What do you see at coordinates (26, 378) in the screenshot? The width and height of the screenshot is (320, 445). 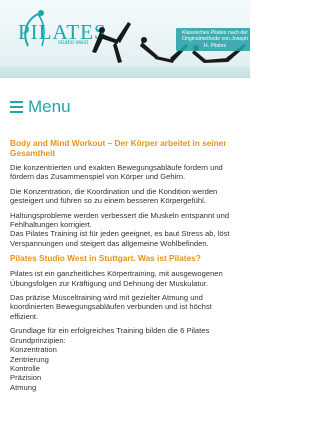 I see `principle-item: Präzision` at bounding box center [26, 378].